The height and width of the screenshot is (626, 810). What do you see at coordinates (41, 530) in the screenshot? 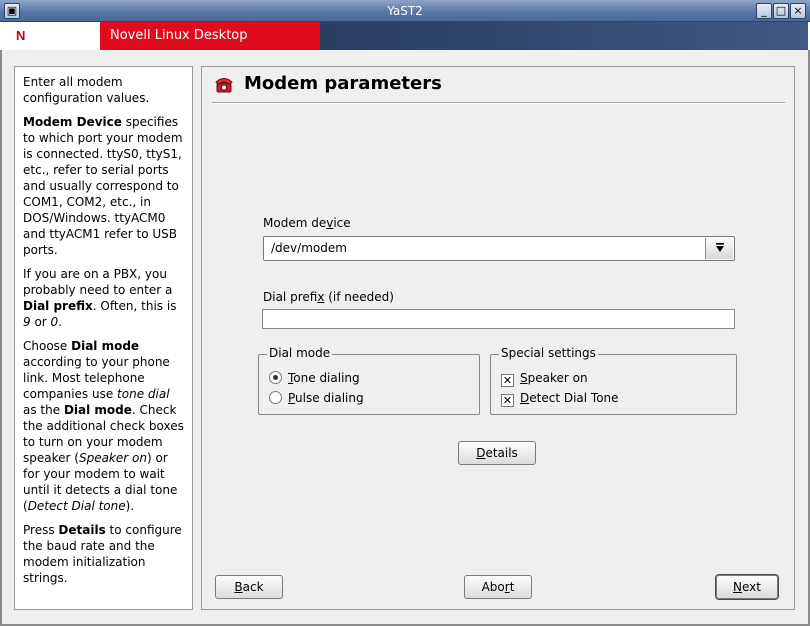
I see `help-text: Press` at bounding box center [41, 530].